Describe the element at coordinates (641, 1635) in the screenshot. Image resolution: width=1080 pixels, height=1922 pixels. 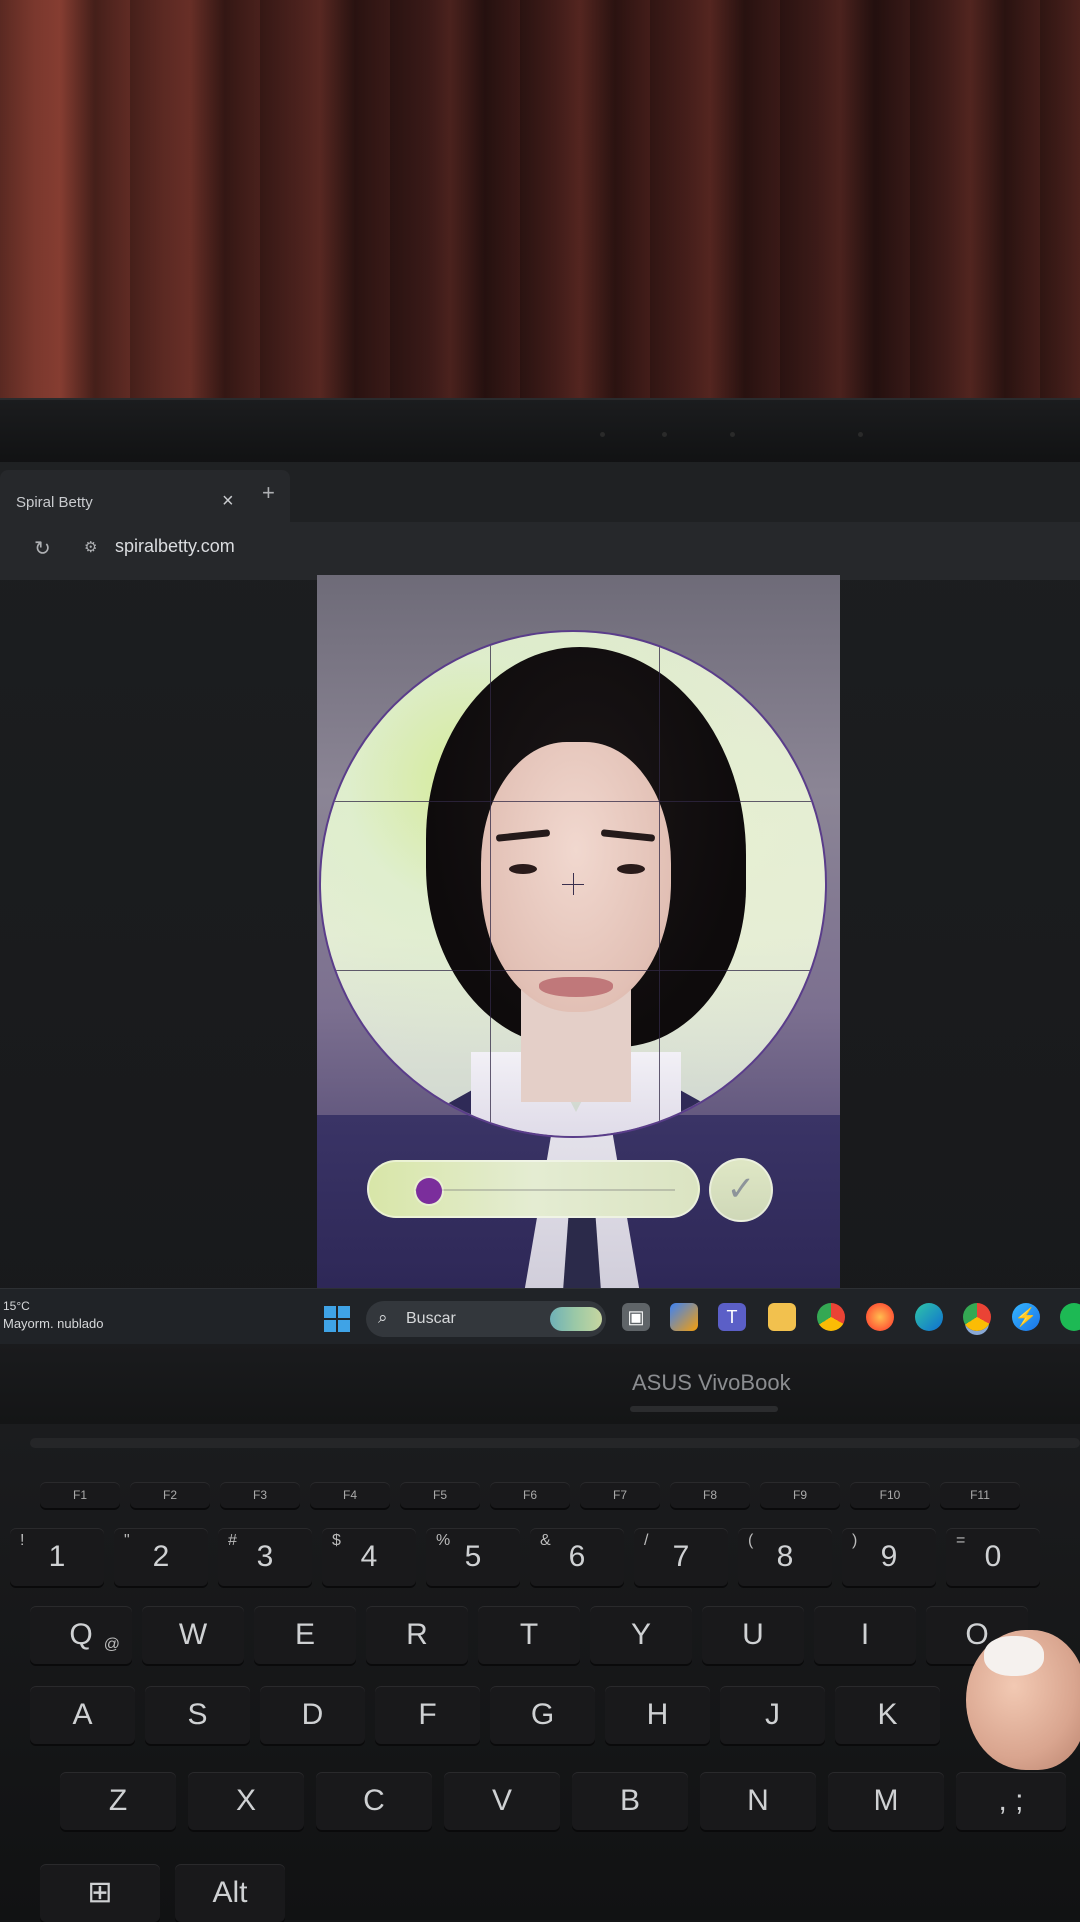
I see `letter-key: Y` at that location.